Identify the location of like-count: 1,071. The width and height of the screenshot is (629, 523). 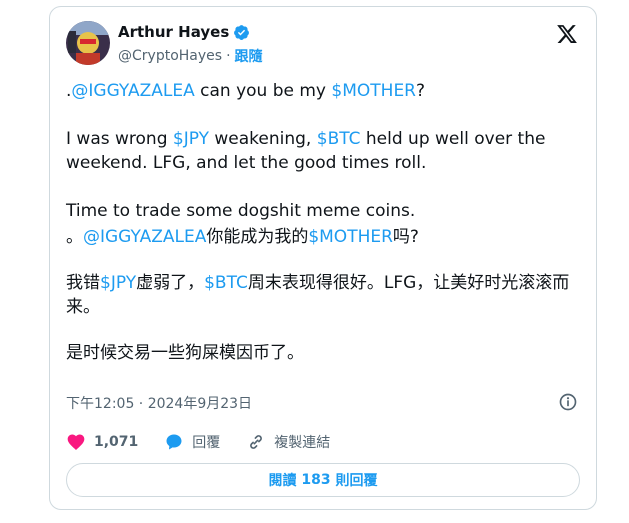
(116, 442).